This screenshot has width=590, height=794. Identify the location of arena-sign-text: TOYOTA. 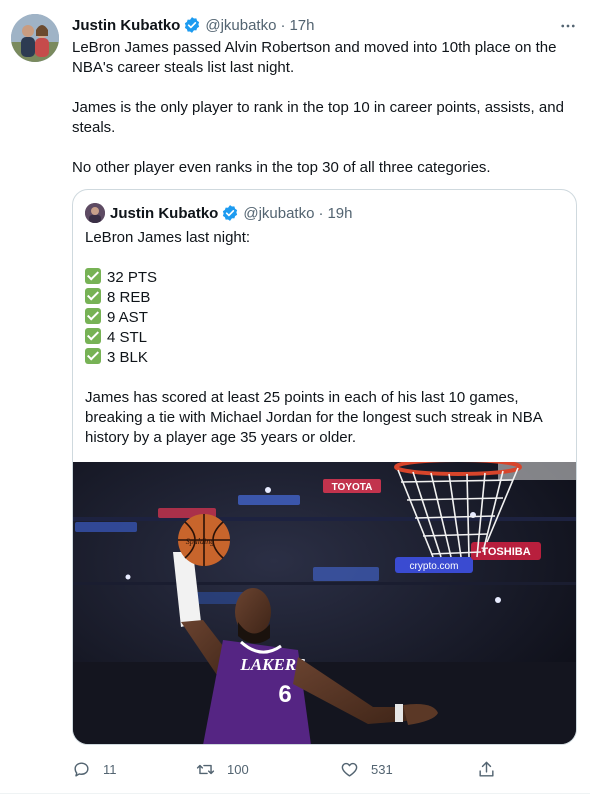
(352, 487).